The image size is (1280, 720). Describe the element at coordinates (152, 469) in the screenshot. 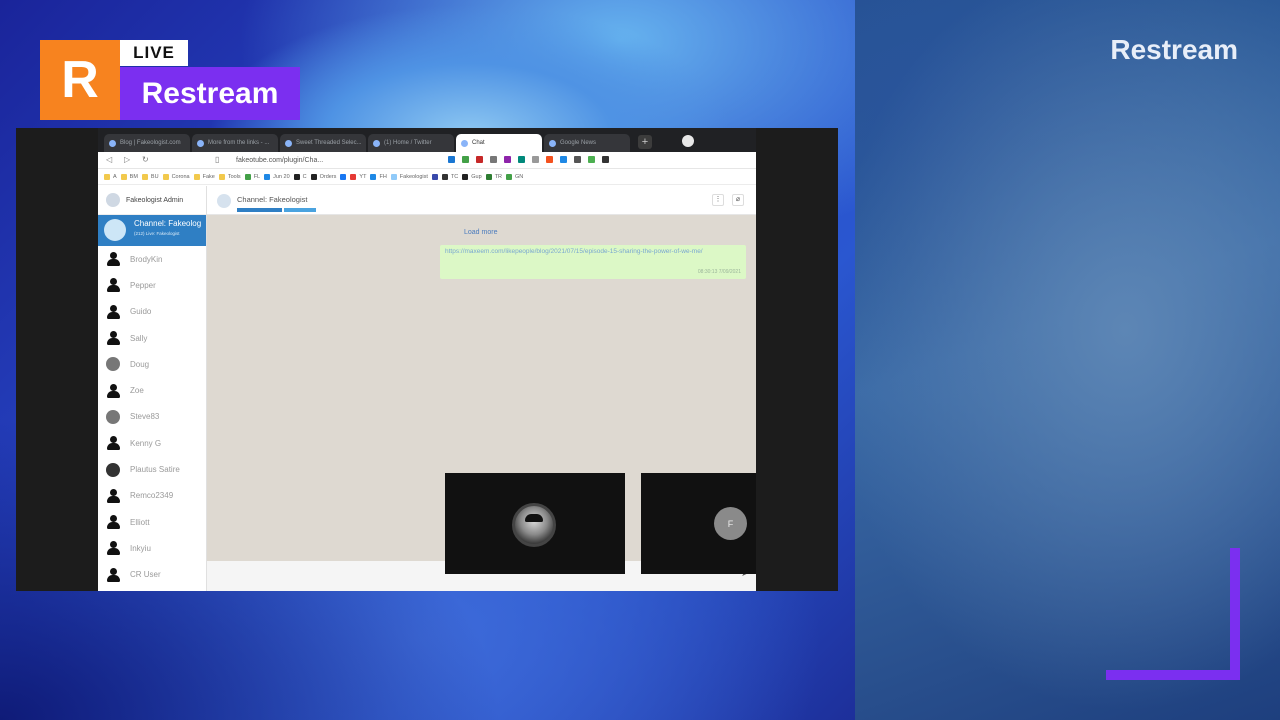

I see `user-list-item: Plautus Satire` at that location.